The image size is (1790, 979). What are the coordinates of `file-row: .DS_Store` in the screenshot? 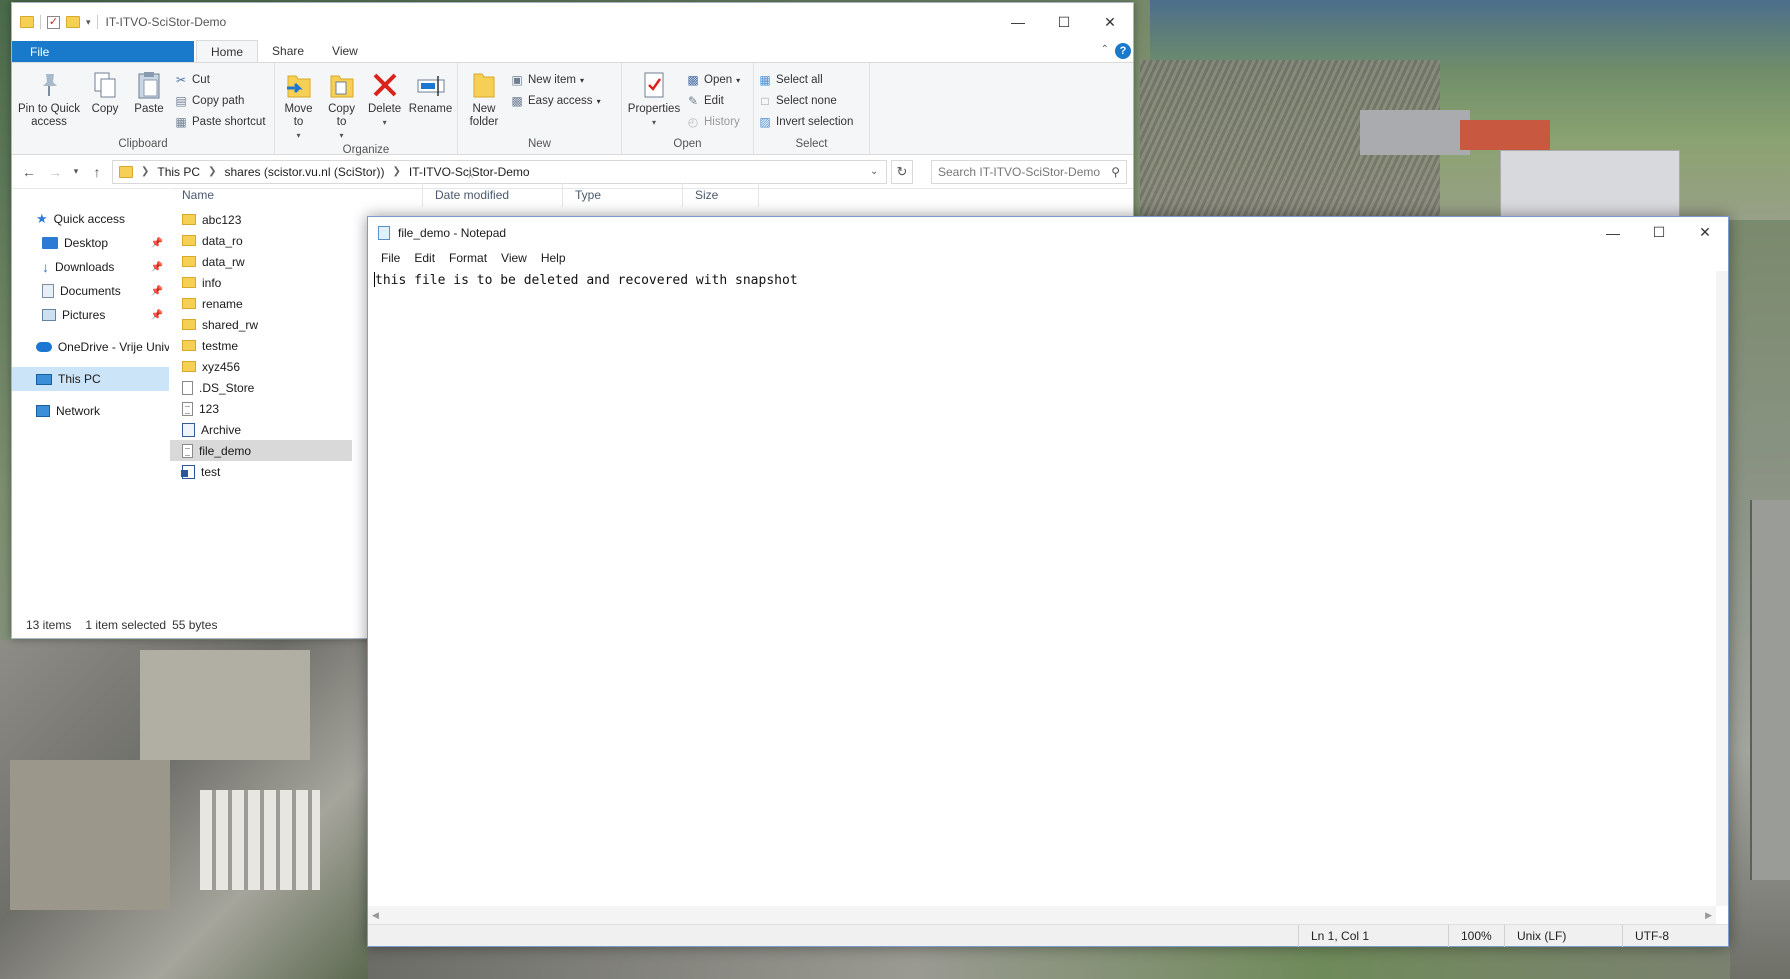 It's located at (261, 387).